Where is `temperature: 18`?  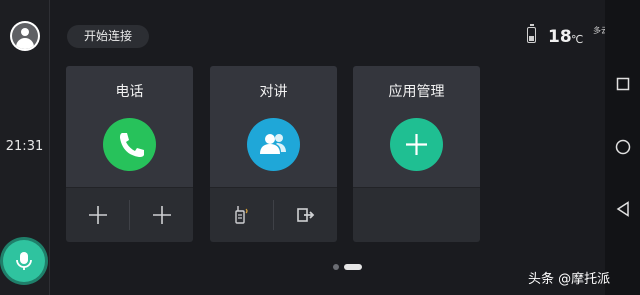
temperature: 18 is located at coordinates (560, 37).